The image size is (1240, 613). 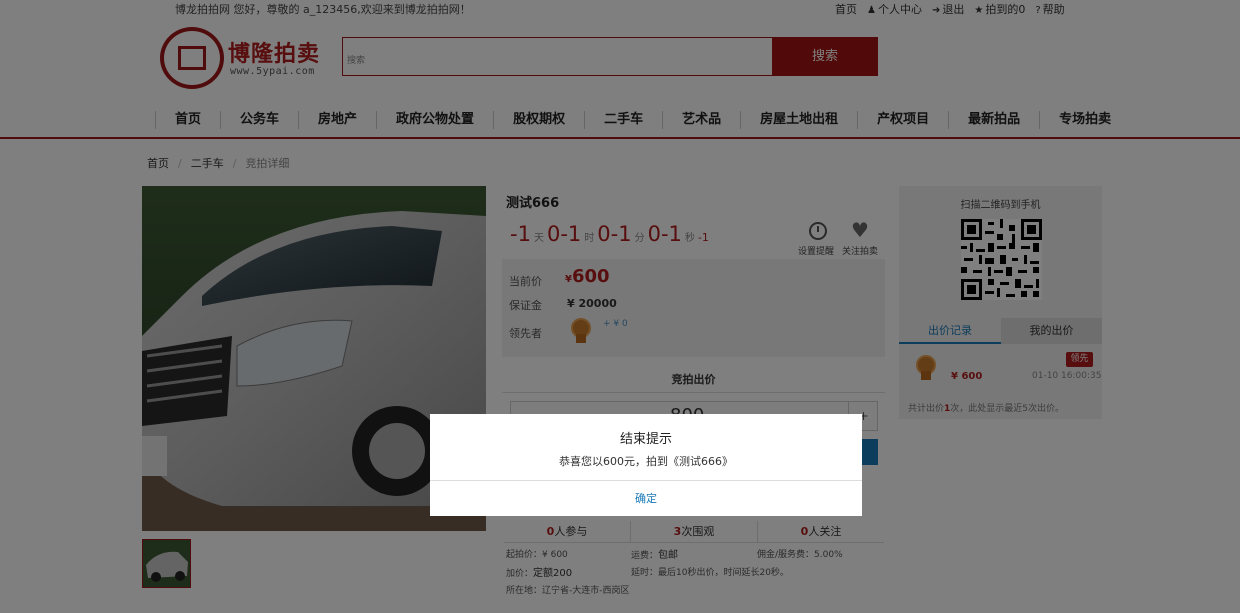 I want to click on confirm-button: 确定, so click(x=646, y=498).